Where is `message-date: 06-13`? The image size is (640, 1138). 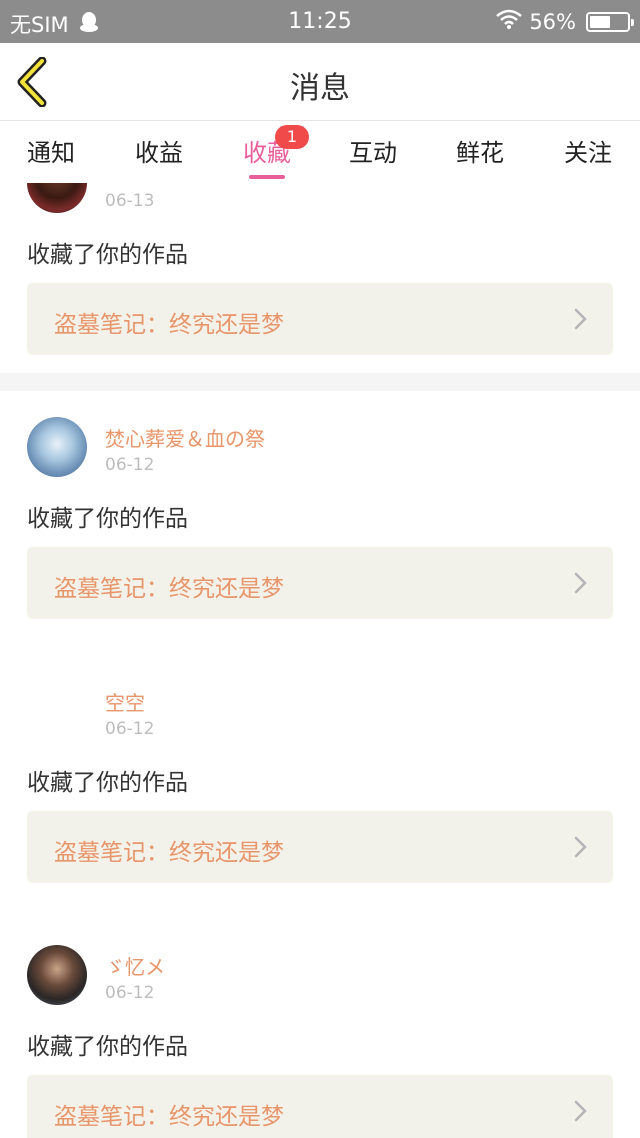
message-date: 06-13 is located at coordinates (130, 201).